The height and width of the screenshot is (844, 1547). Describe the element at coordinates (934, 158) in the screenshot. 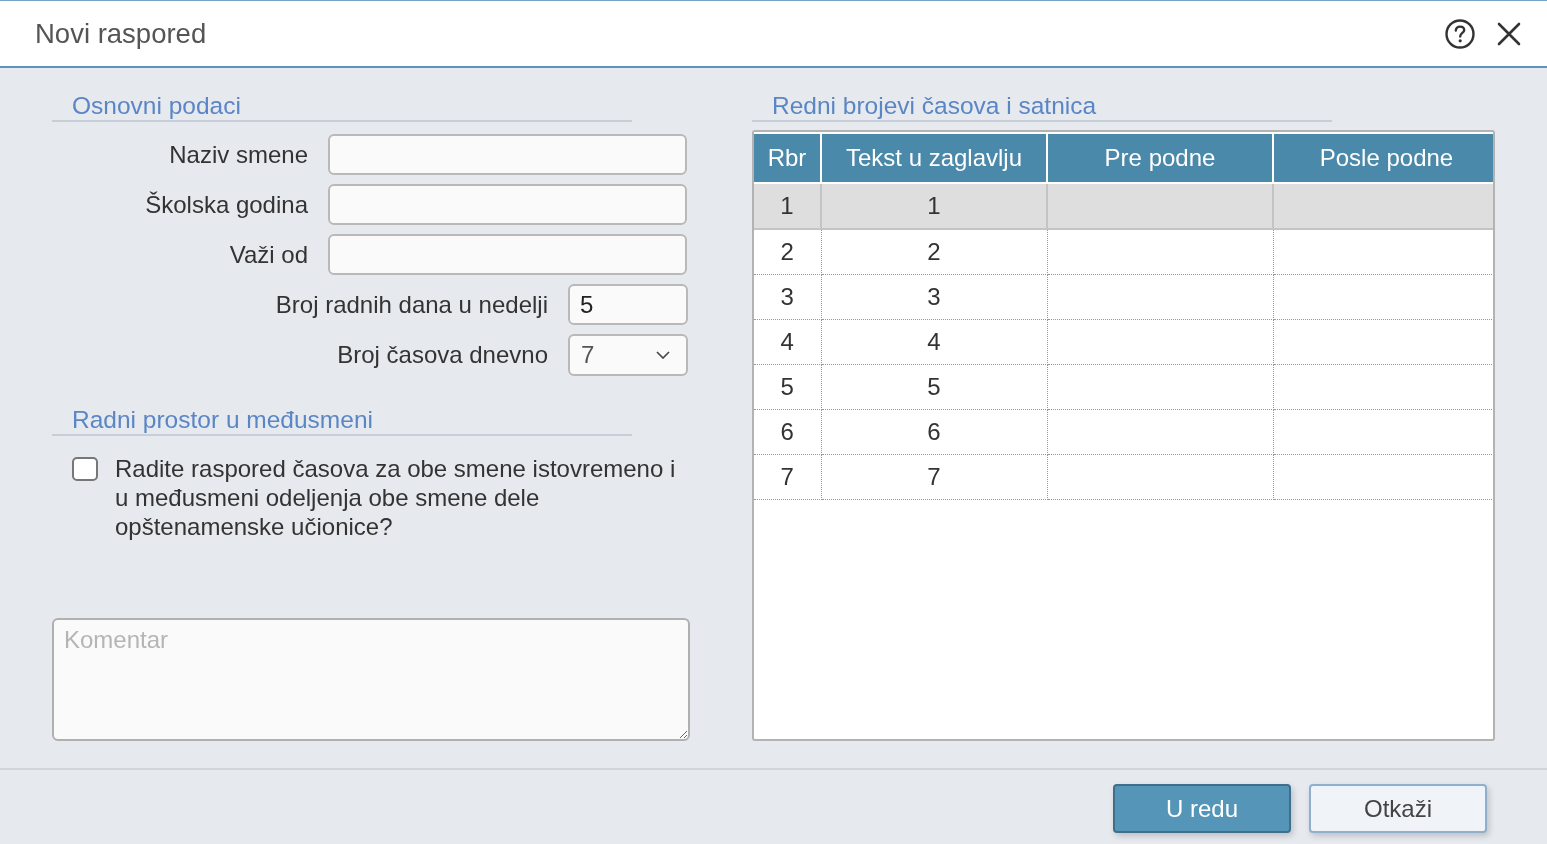

I see `column-header: Tekst u zaglavlju` at that location.